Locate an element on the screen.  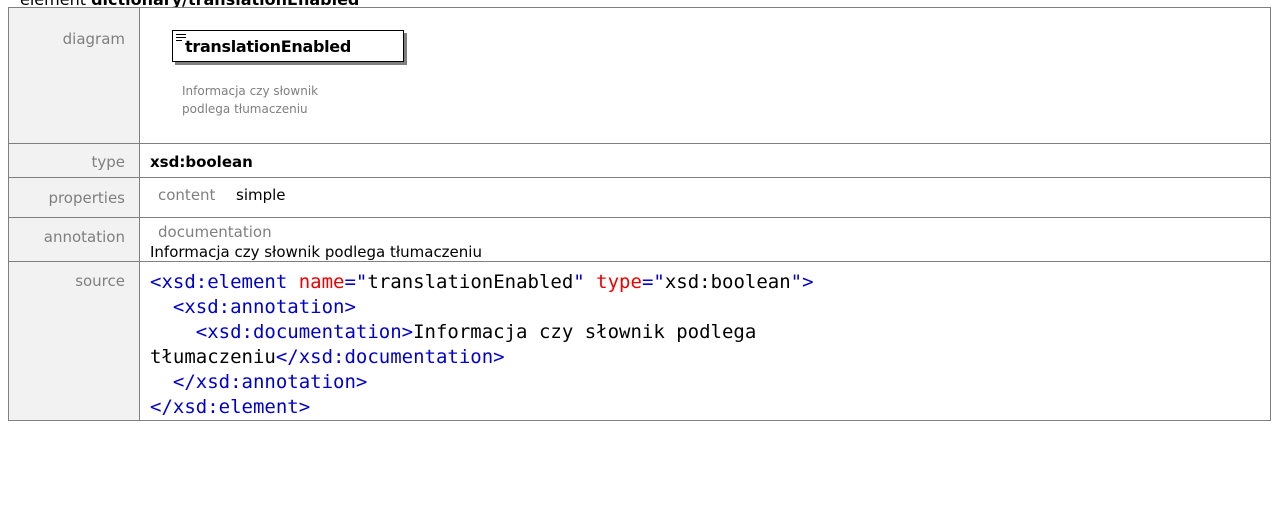
type-label: type is located at coordinates (108, 162).